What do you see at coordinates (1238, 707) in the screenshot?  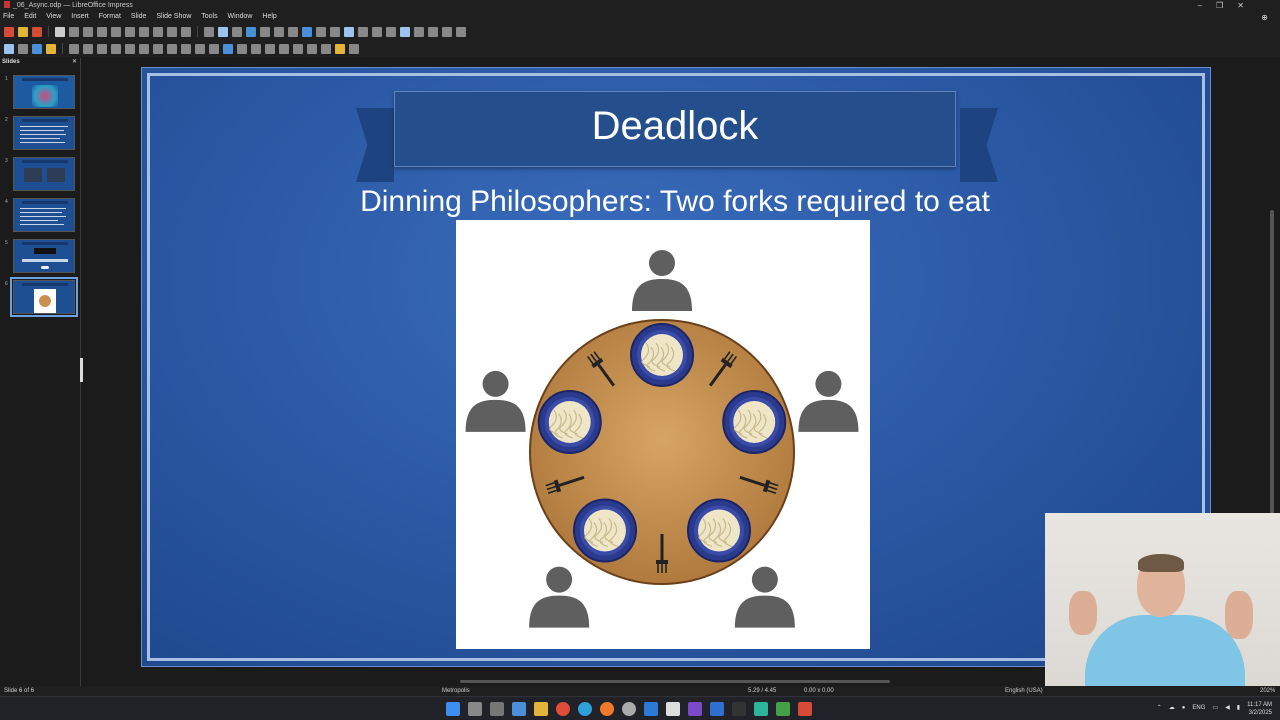 I see `battery-icon: ▮` at bounding box center [1238, 707].